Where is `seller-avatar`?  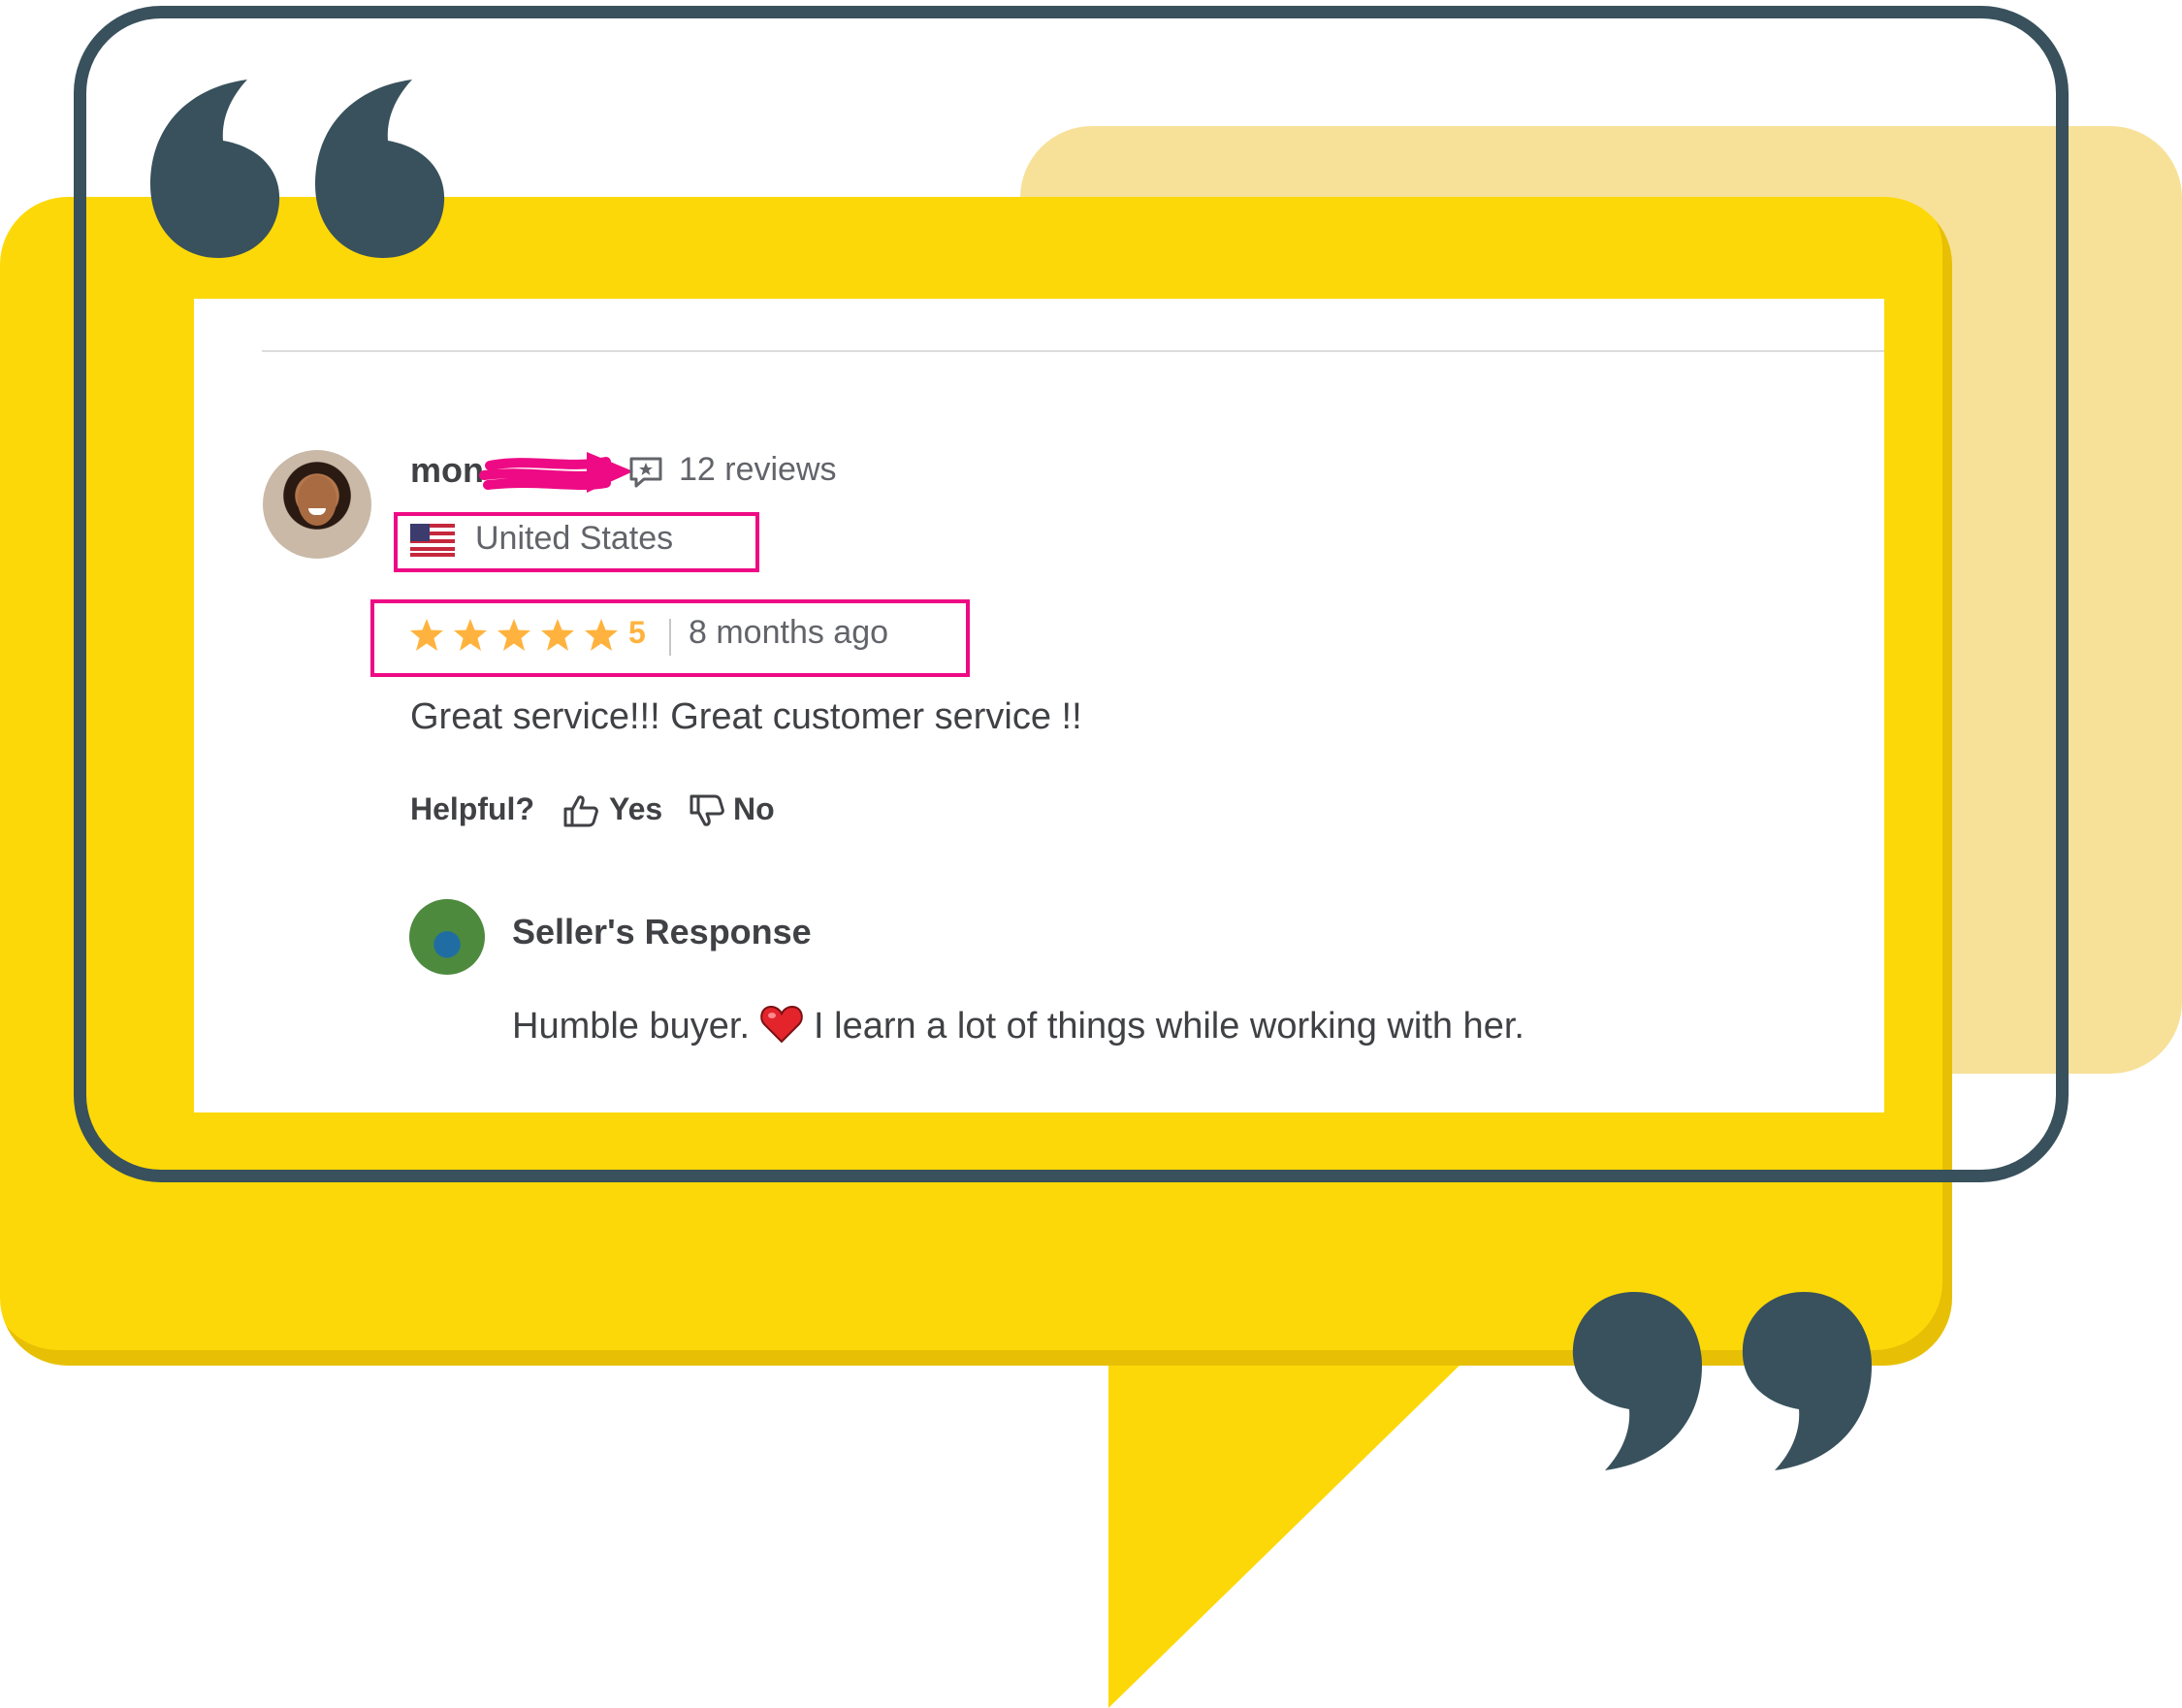 seller-avatar is located at coordinates (447, 937).